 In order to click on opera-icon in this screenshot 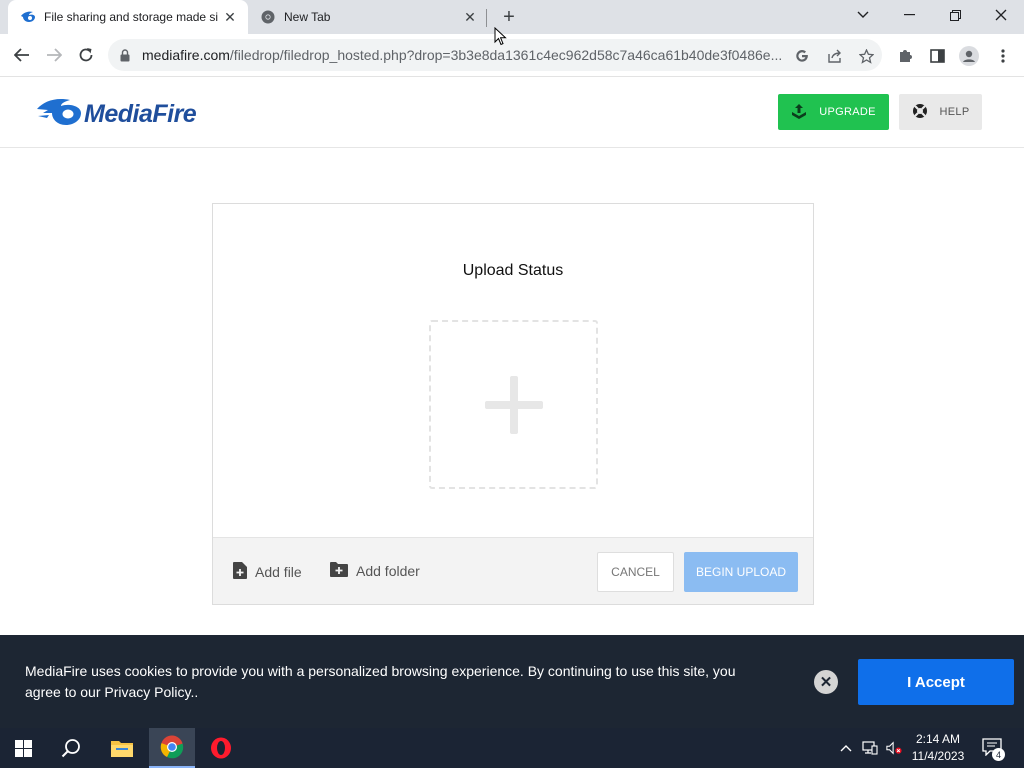, I will do `click(221, 748)`.